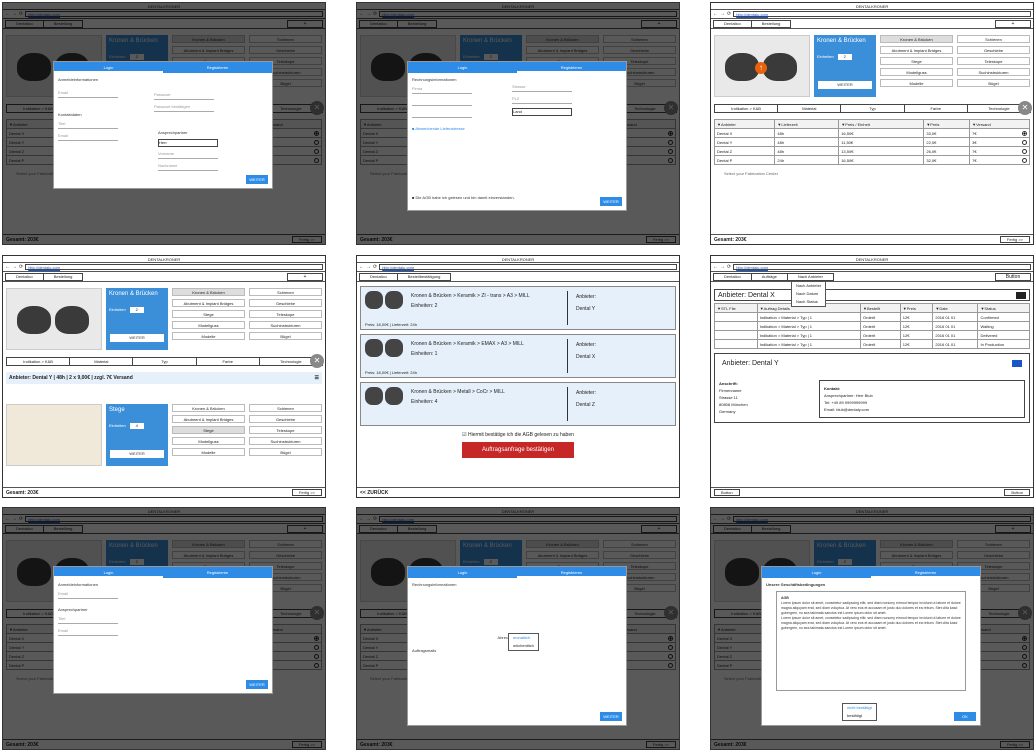  What do you see at coordinates (999, 124) in the screenshot?
I see `column-header: ▼Versand` at bounding box center [999, 124].